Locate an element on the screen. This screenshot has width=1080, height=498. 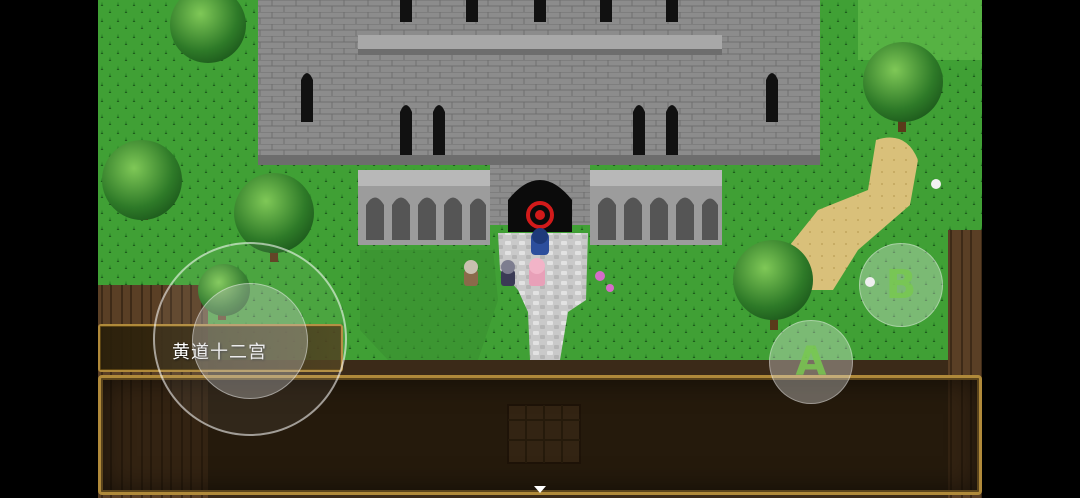
a-button: A is located at coordinates (811, 362).